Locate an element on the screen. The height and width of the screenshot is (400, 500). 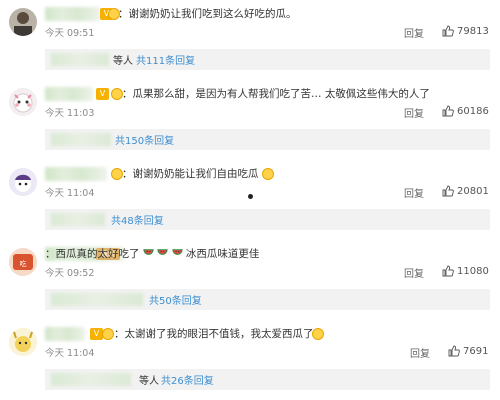
comment-text-end: 冰西瓜味道更佳 is located at coordinates (222, 254).